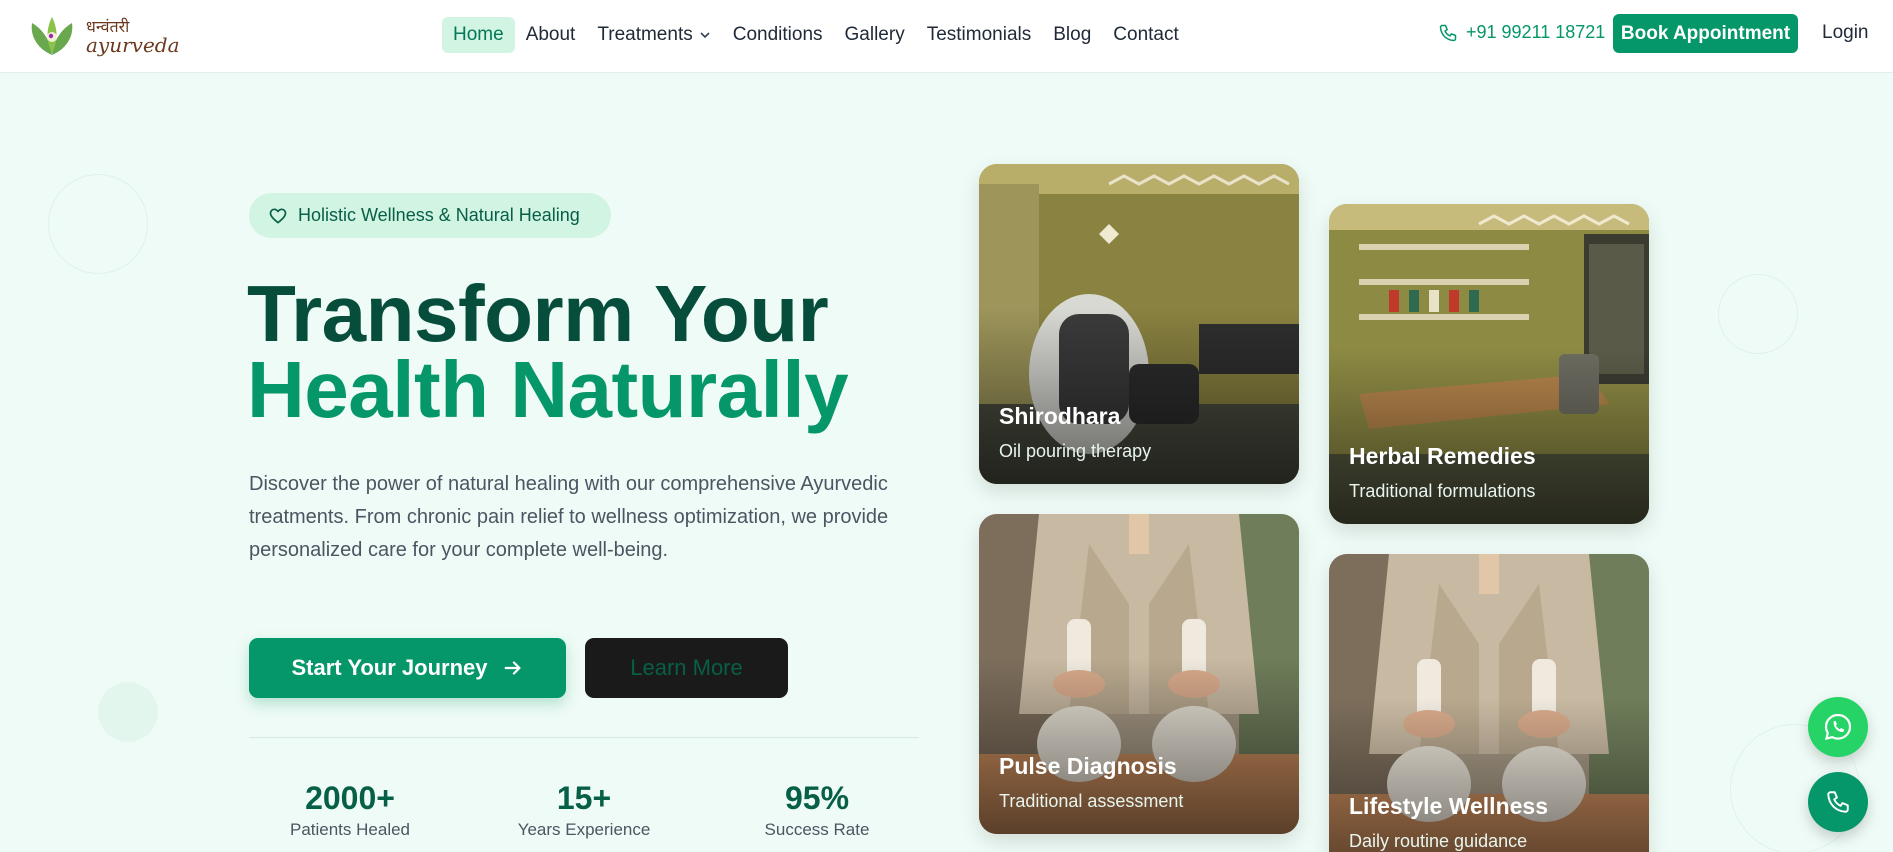 Image resolution: width=1893 pixels, height=852 pixels. I want to click on call-button, so click(1838, 802).